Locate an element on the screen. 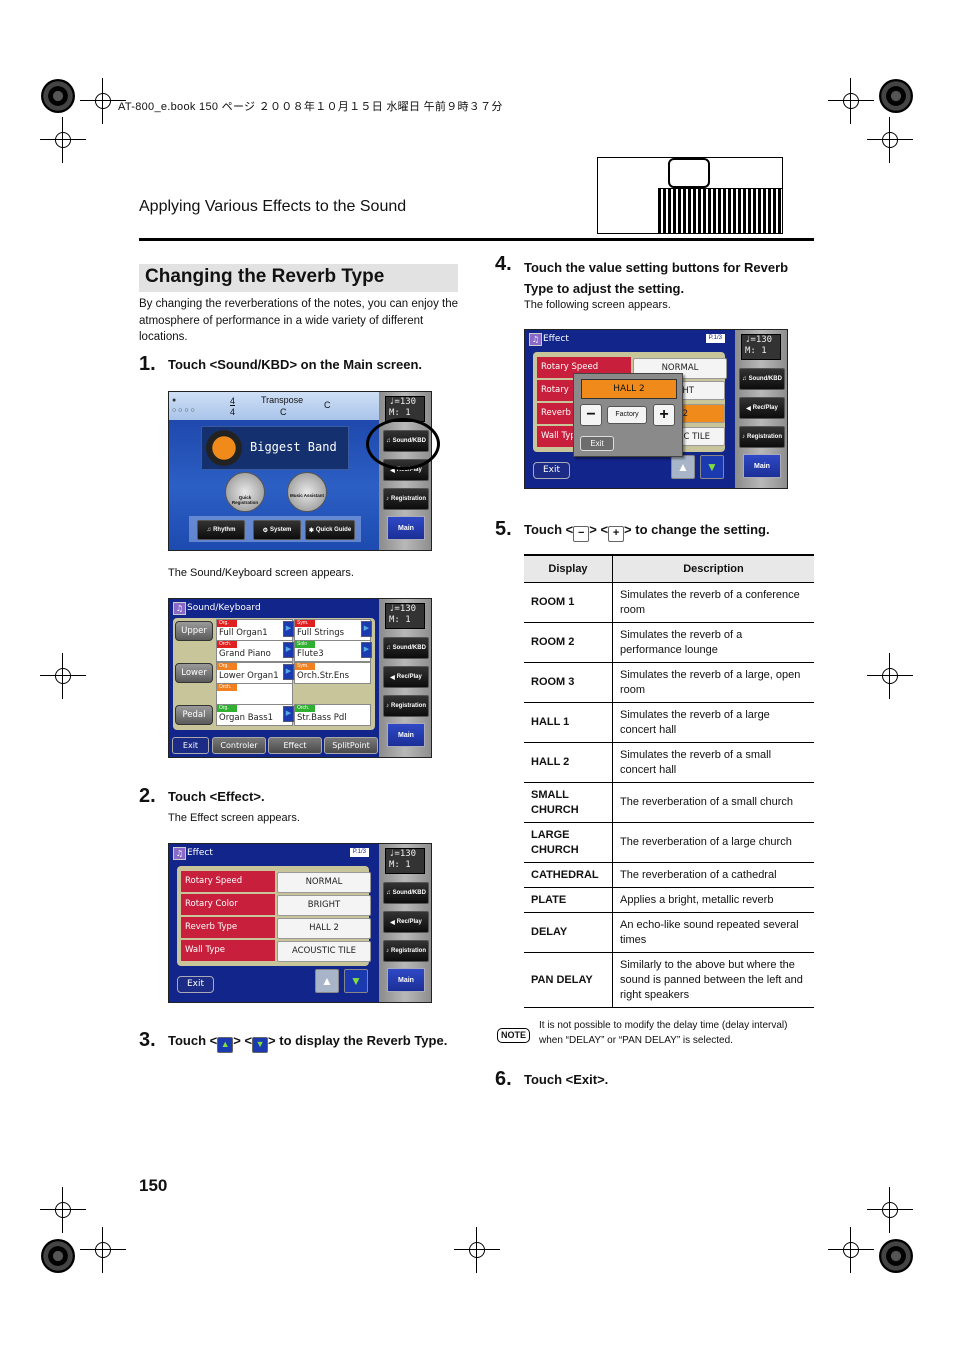 This screenshot has width=954, height=1351. upper-button: Upper is located at coordinates (194, 631).